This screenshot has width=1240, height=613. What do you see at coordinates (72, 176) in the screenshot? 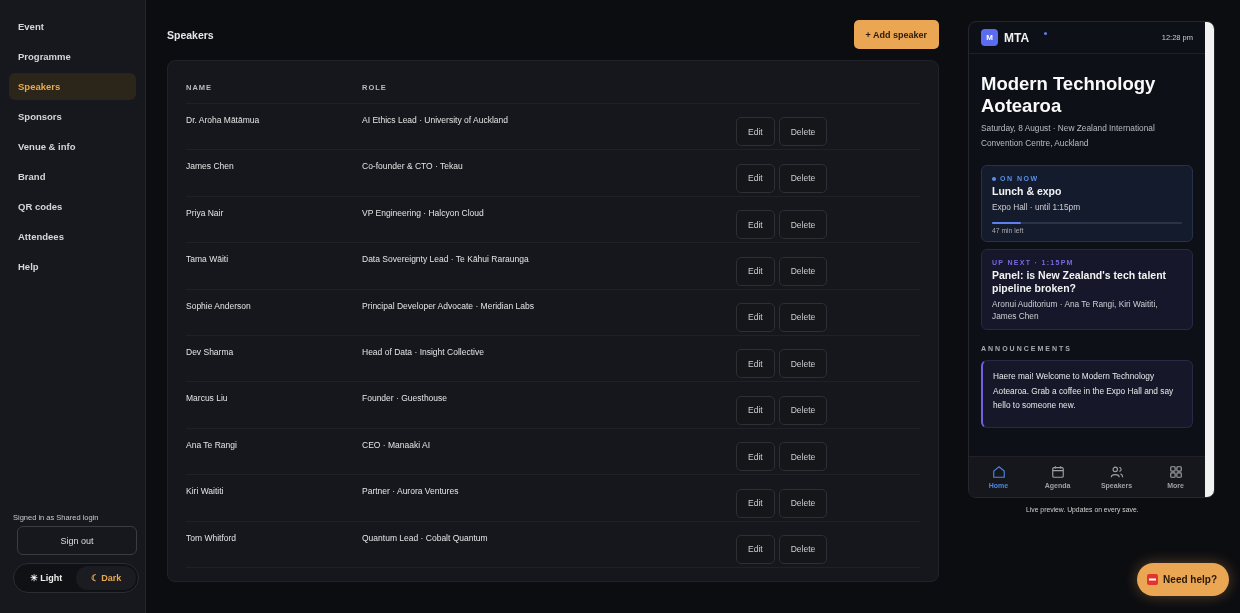
I see `nav-item: Brand` at bounding box center [72, 176].